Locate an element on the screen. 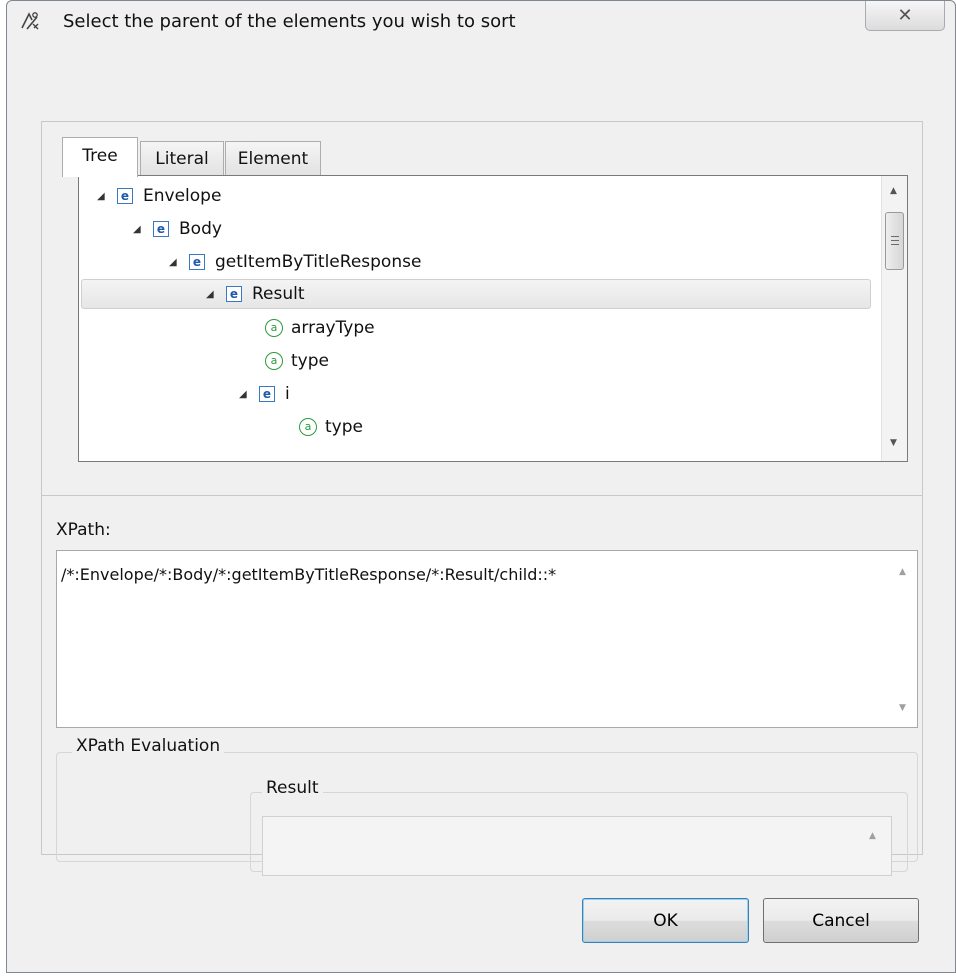 Image resolution: width=956 pixels, height=979 pixels. tab-element-label: Element is located at coordinates (273, 159).